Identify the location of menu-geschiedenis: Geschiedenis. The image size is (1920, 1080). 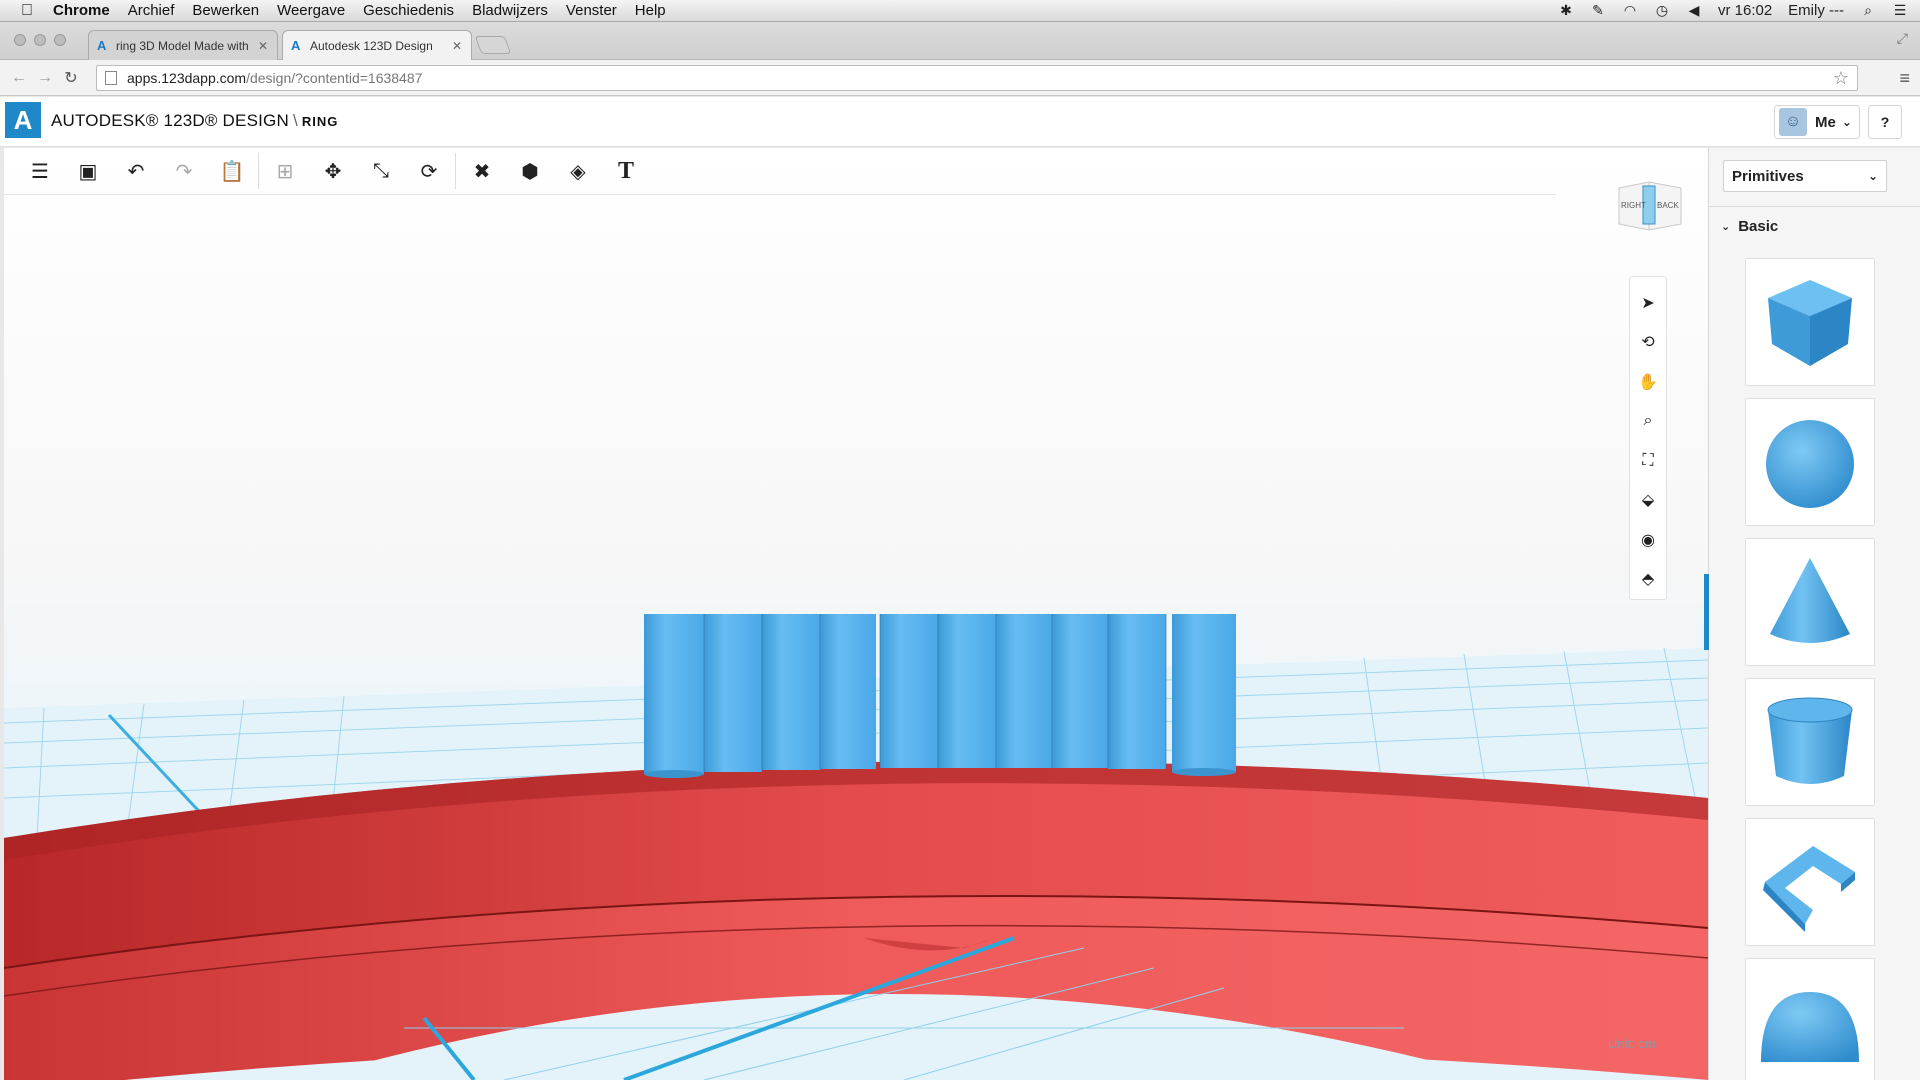
(408, 10).